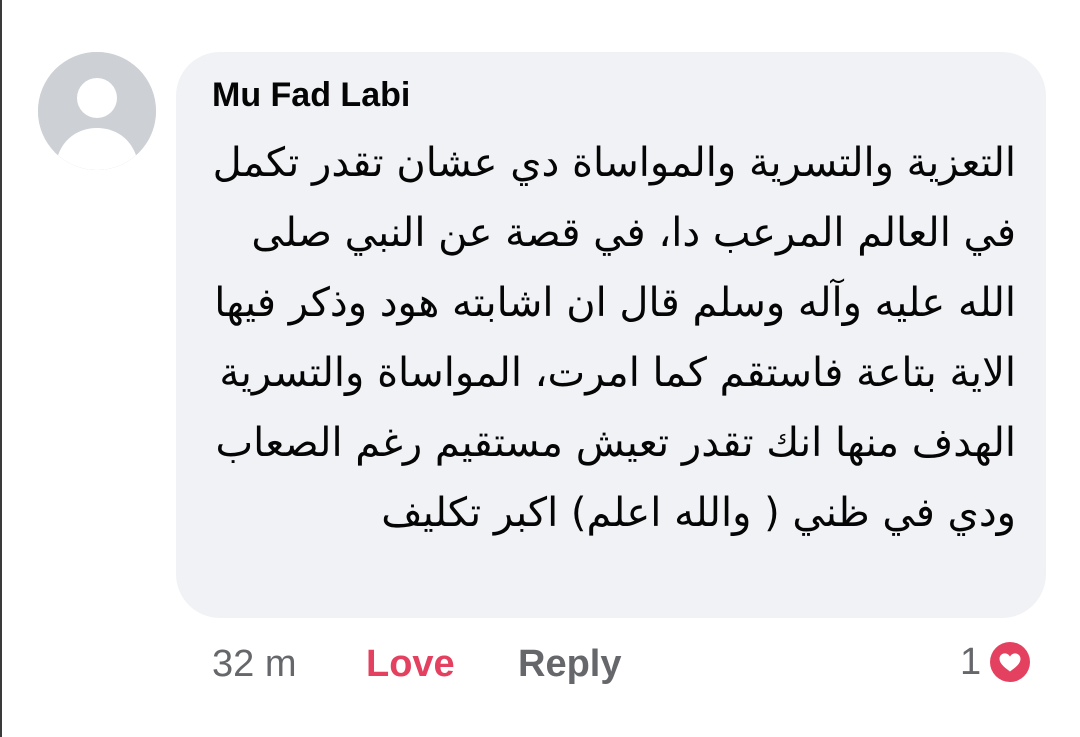 The width and height of the screenshot is (1080, 737). I want to click on default-avatar-icon, so click(97, 111).